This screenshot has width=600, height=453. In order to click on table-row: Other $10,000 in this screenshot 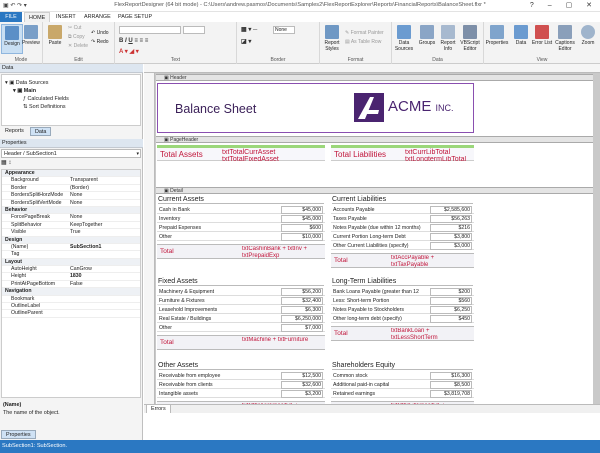, I will do `click(241, 237)`.